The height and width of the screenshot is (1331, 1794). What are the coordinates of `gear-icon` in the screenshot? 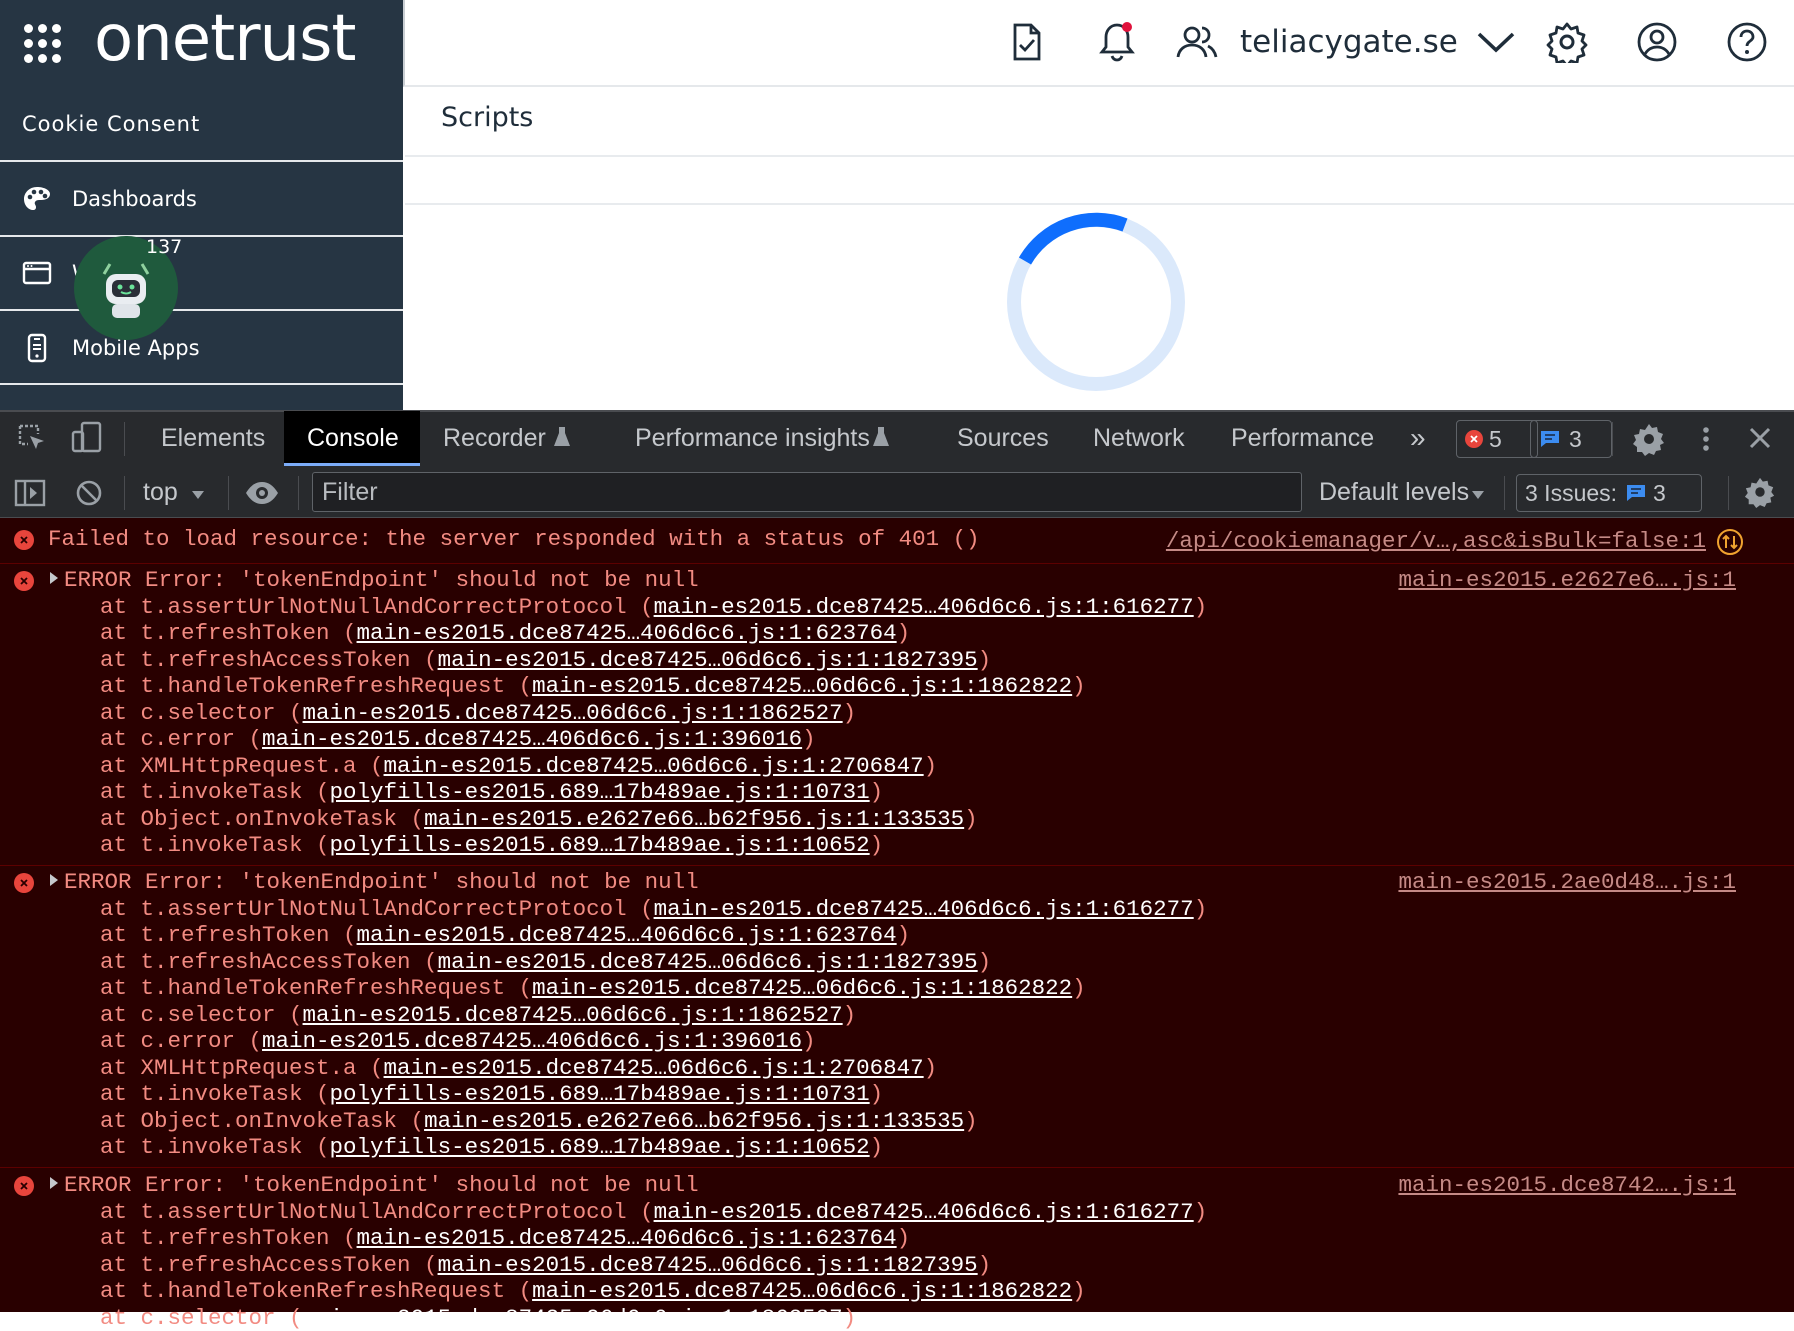 It's located at (1567, 42).